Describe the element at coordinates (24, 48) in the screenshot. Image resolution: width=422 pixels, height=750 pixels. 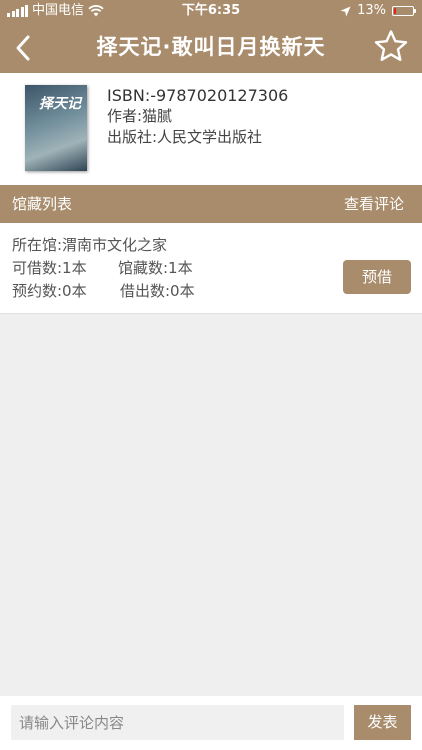
I see `chevron-left-icon` at that location.